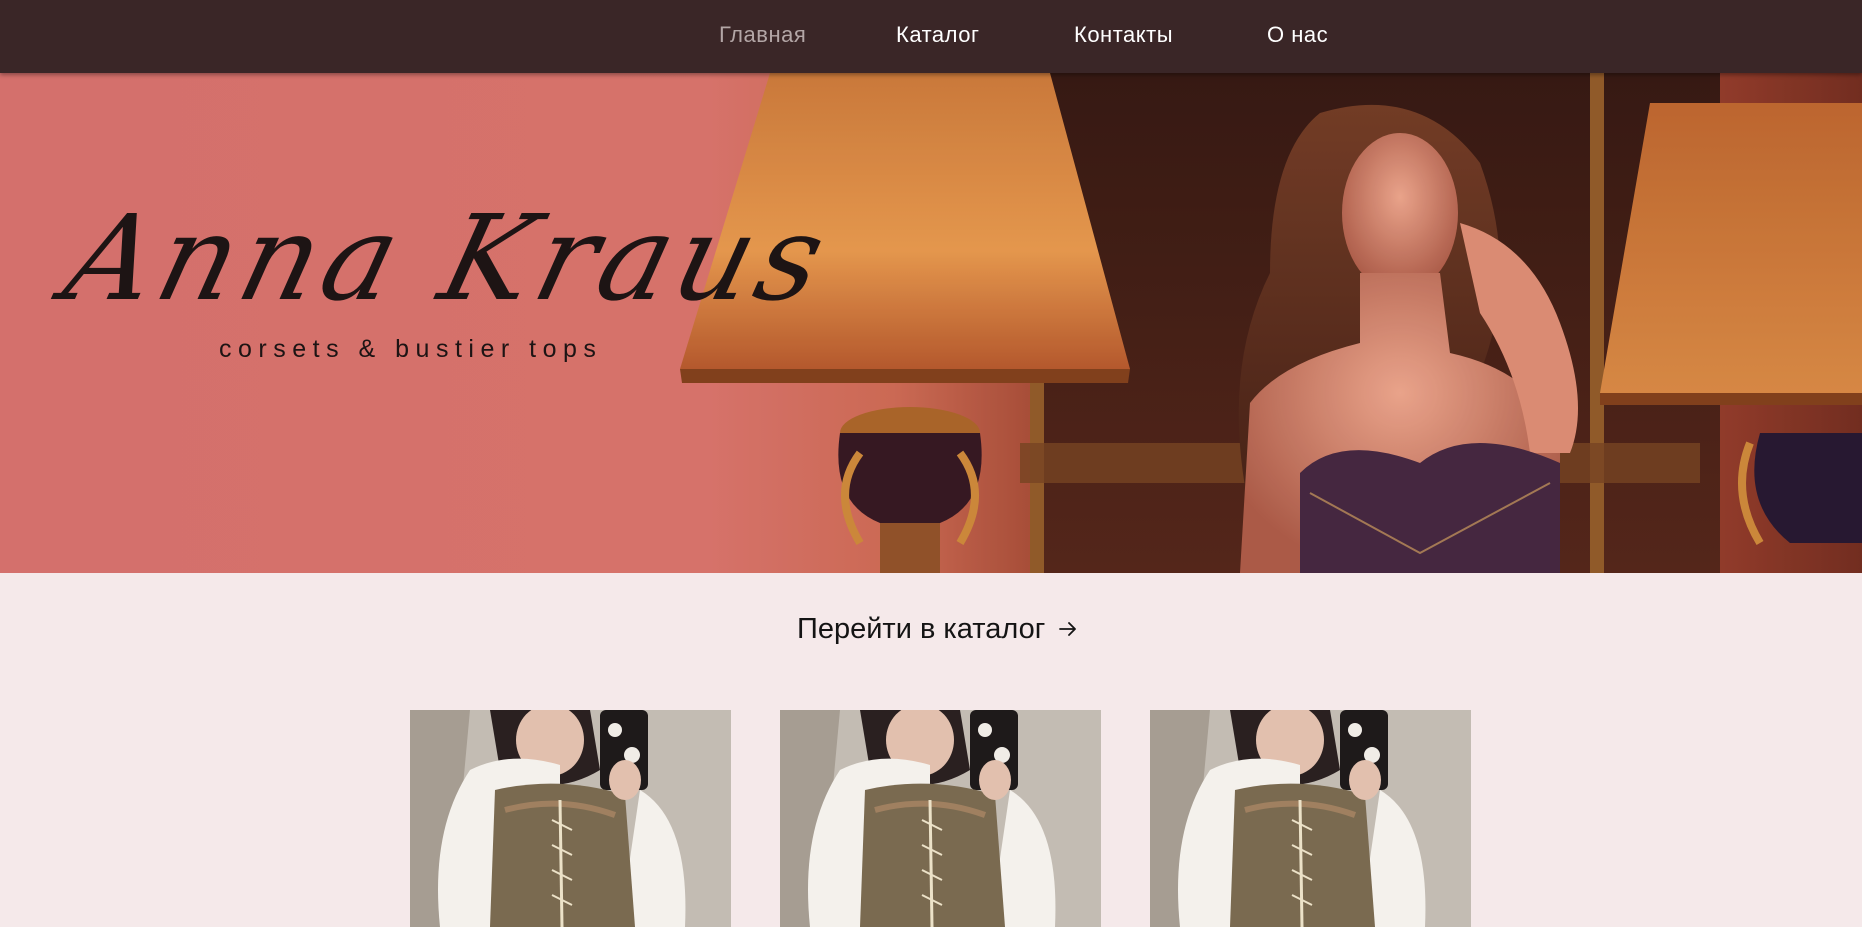  What do you see at coordinates (1068, 629) in the screenshot?
I see `arrow-right-icon` at bounding box center [1068, 629].